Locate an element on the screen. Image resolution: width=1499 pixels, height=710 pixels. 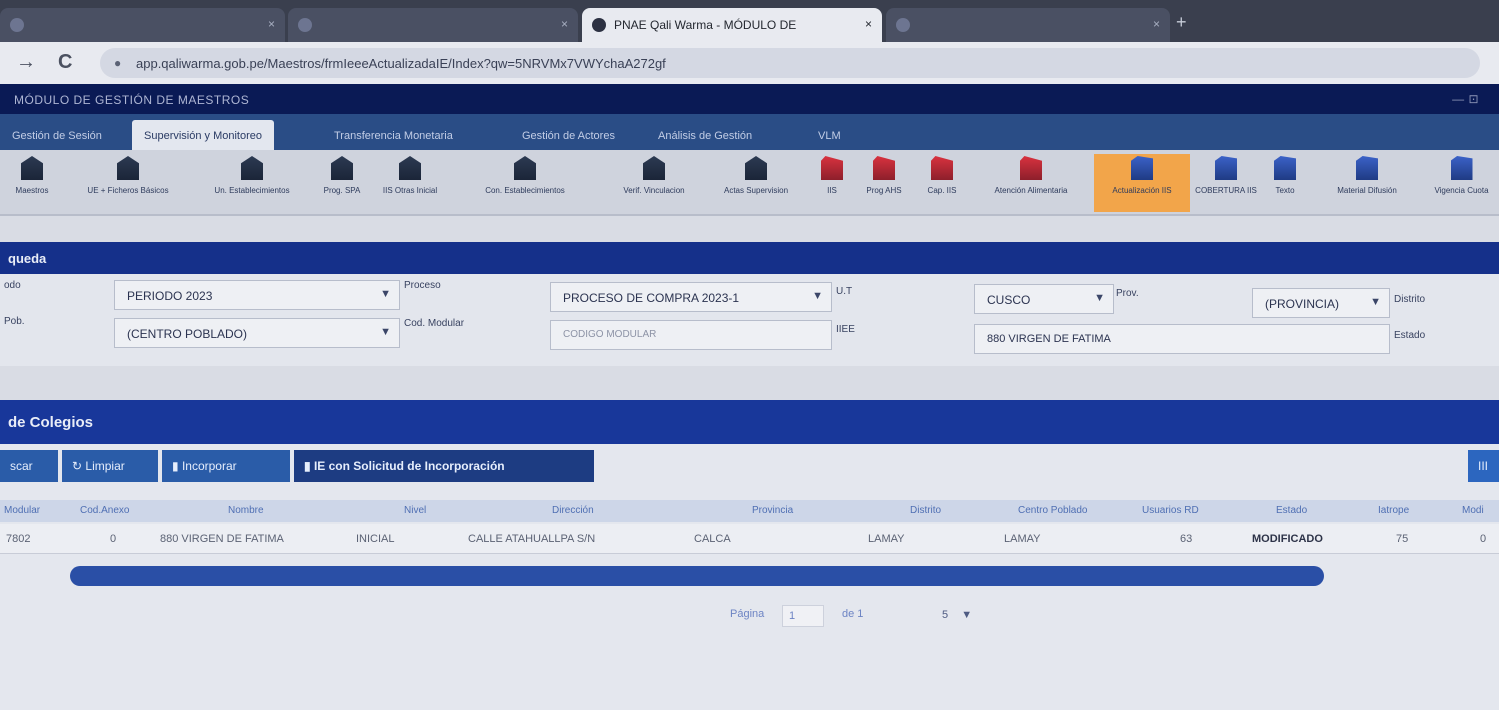
limpiar-button: ↻ Limpiar is located at coordinates (110, 466).